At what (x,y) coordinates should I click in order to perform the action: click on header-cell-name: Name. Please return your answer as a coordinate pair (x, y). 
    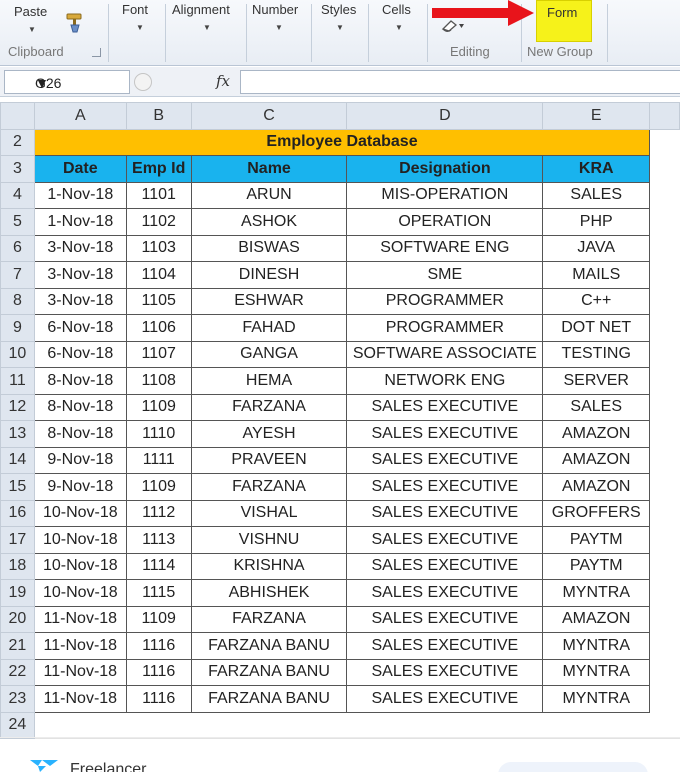
    Looking at the image, I should click on (269, 169).